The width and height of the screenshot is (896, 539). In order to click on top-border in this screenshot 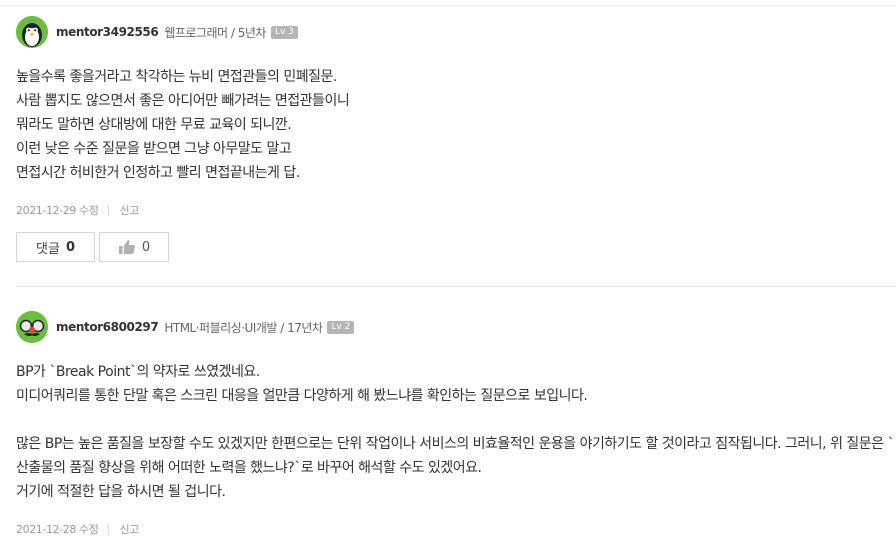, I will do `click(448, 5)`.